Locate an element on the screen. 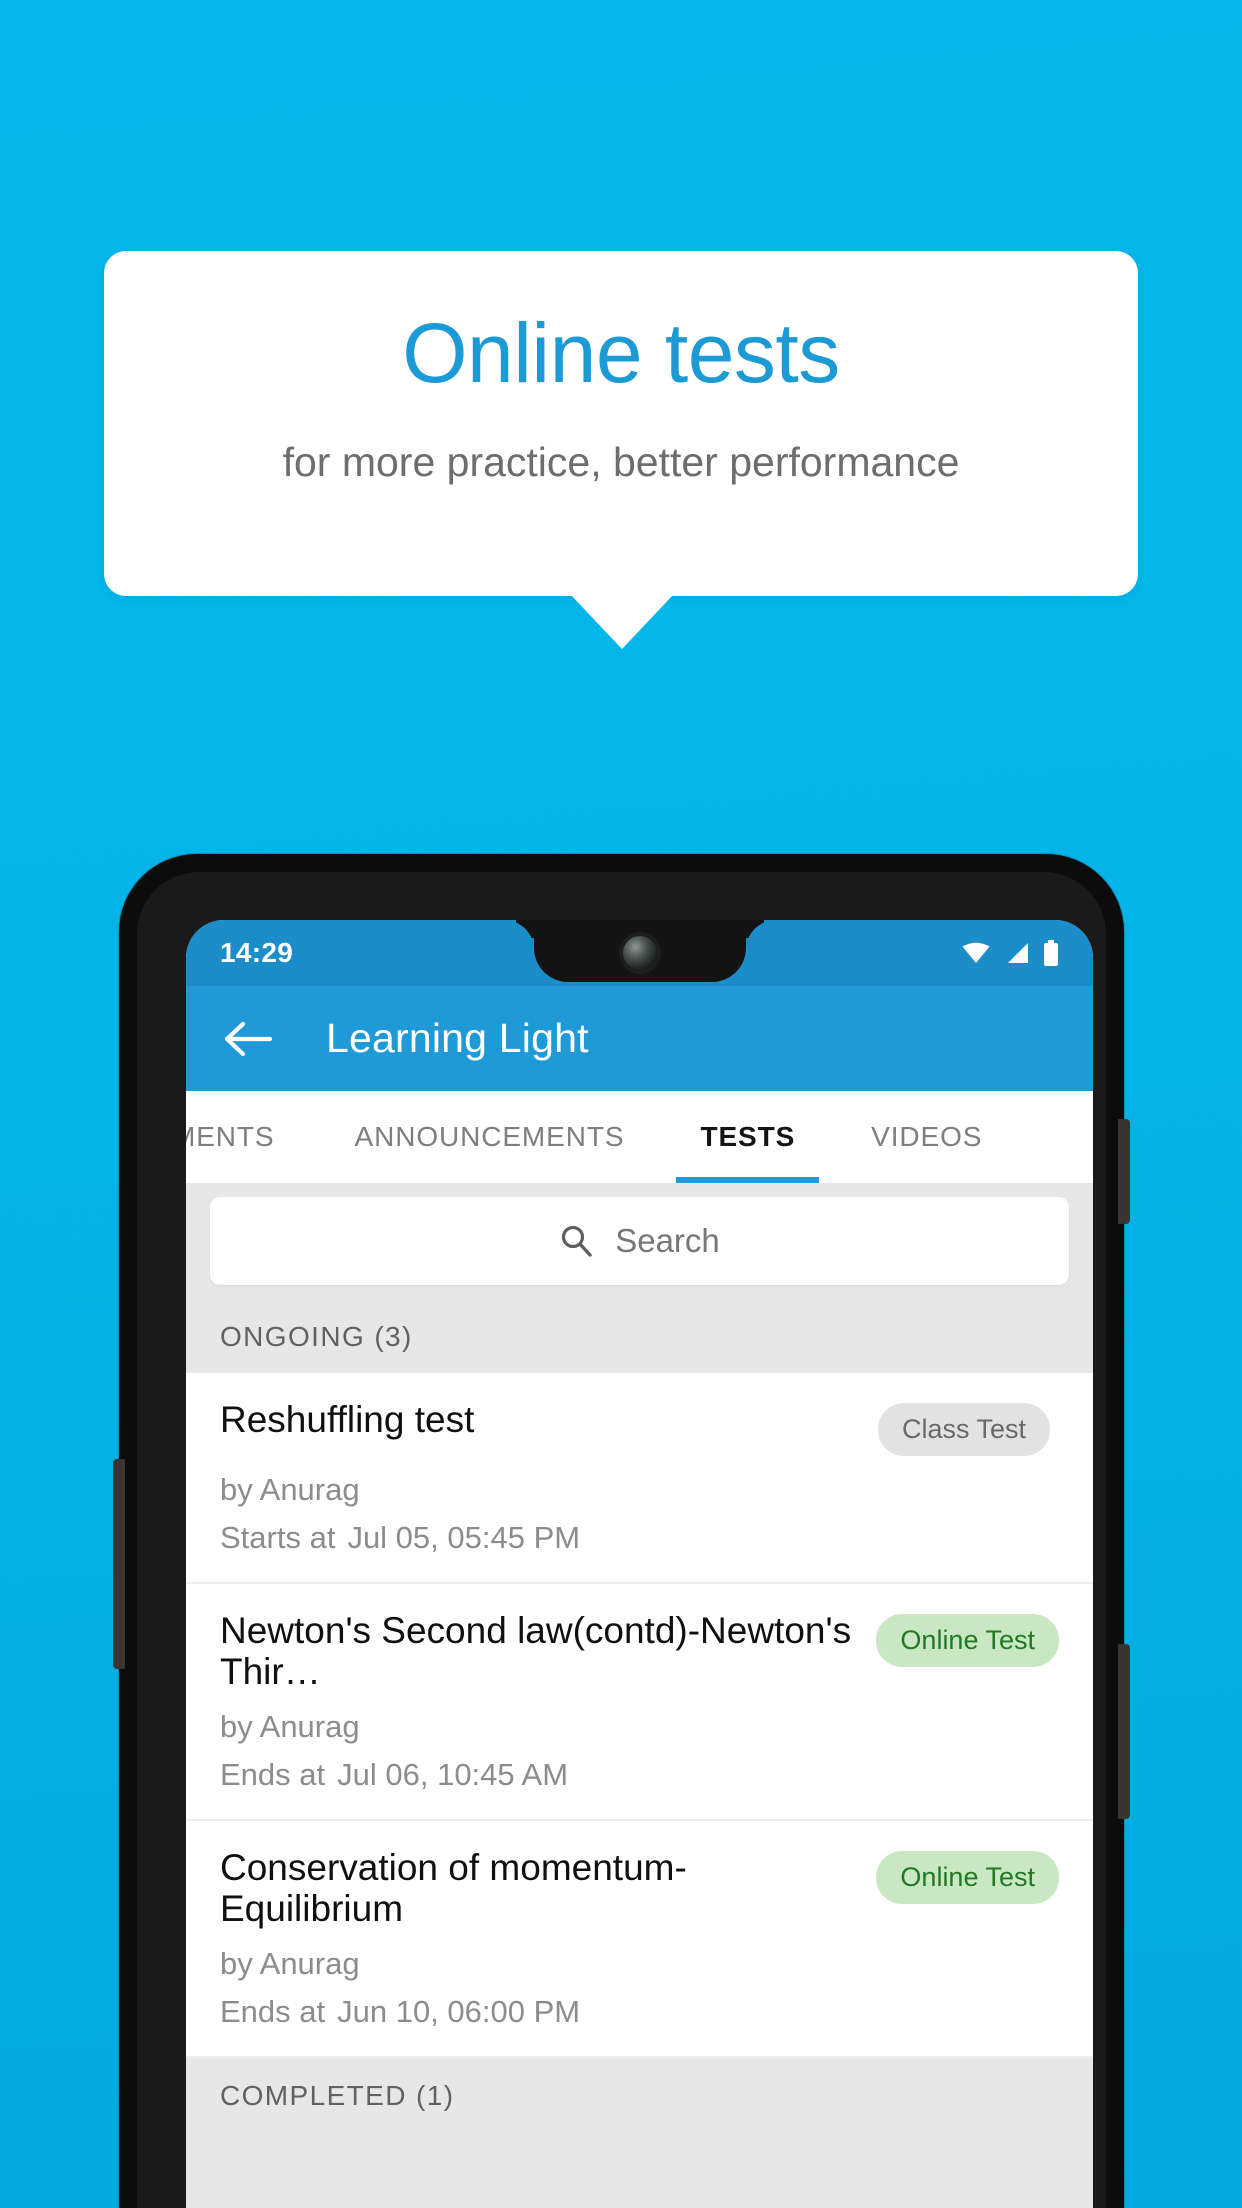 The width and height of the screenshot is (1242, 2208). tab-videos: VIDEOS is located at coordinates (926, 1137).